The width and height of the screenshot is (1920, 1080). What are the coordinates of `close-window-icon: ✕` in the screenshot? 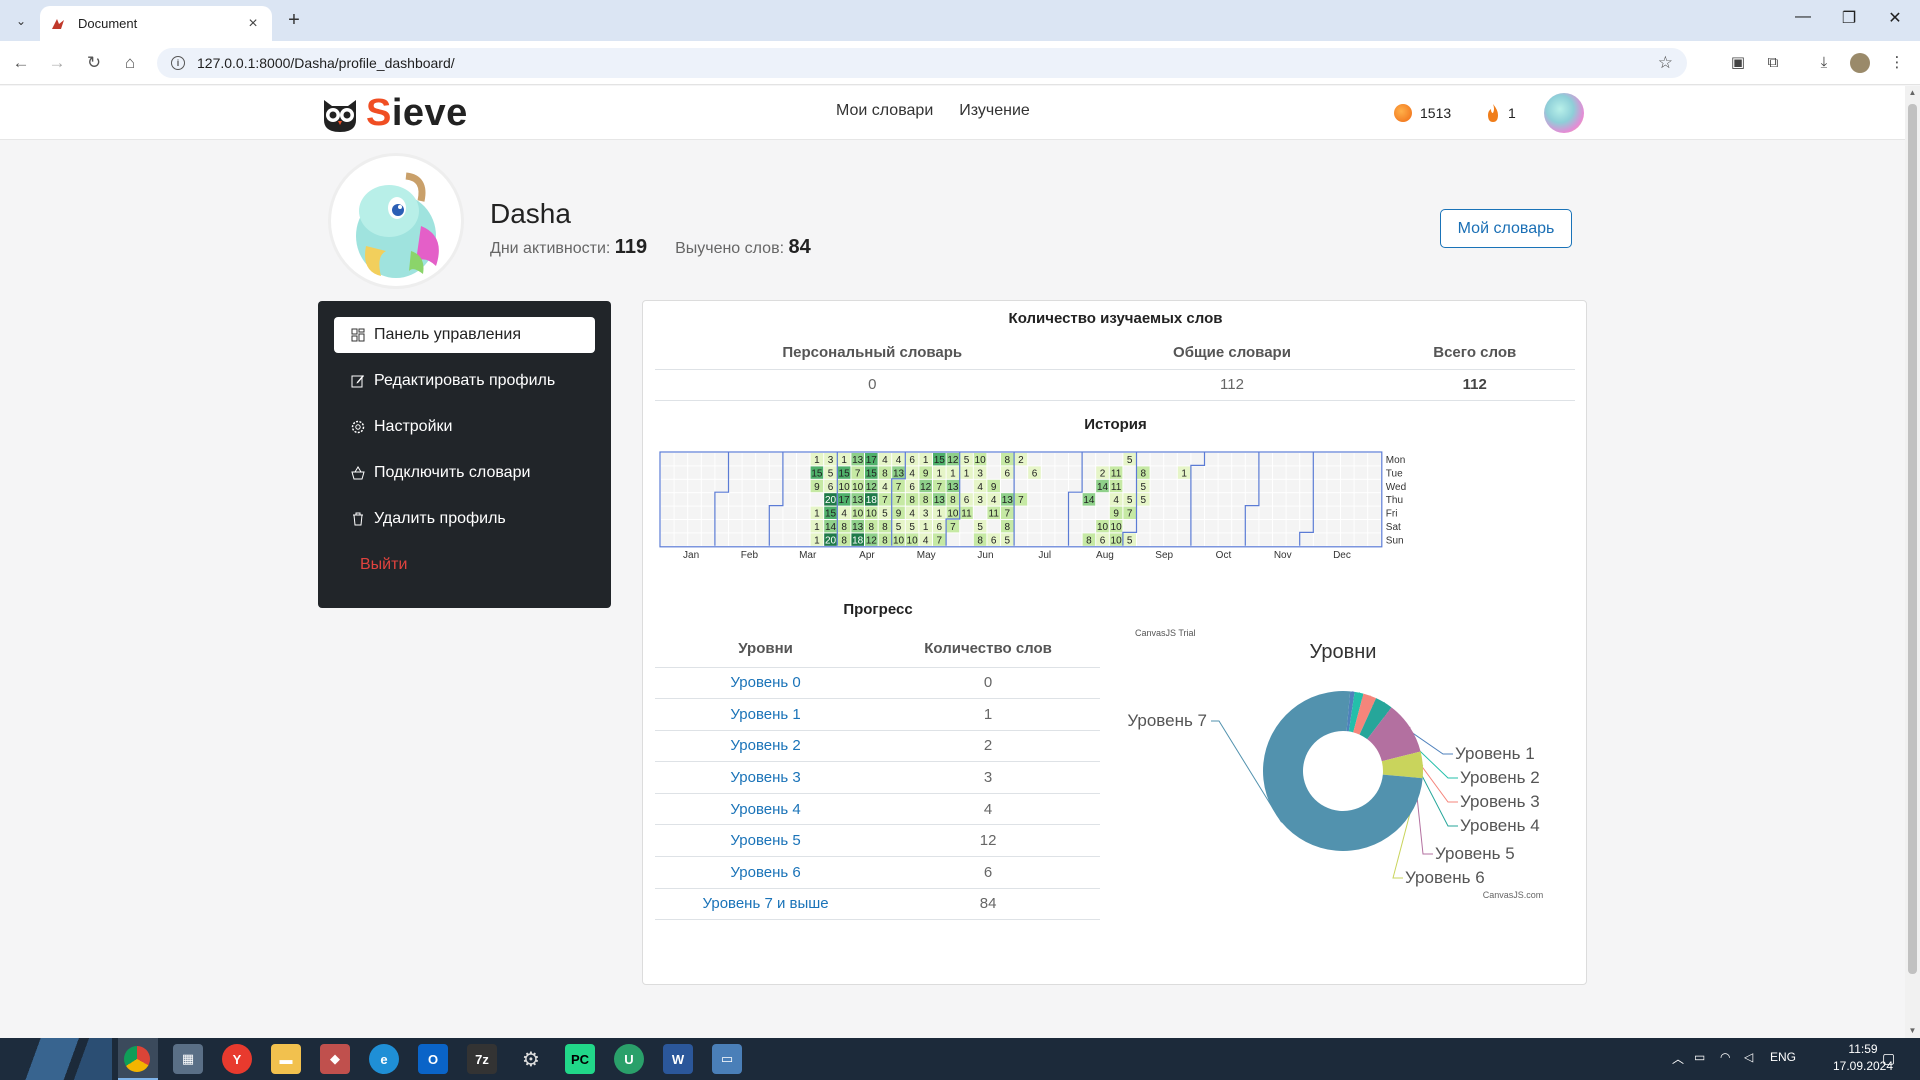 It's located at (1895, 18).